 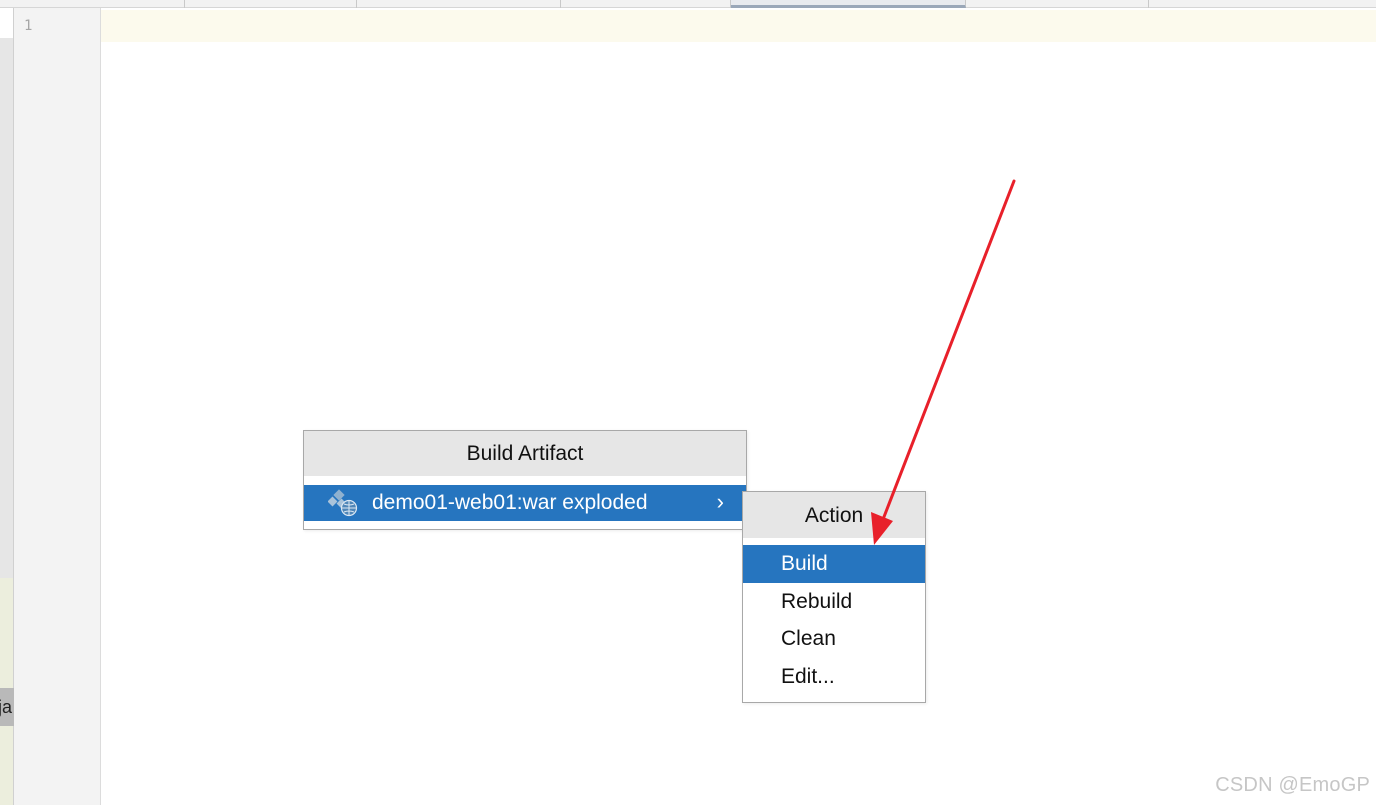 I want to click on web-artifact-icon, so click(x=343, y=503).